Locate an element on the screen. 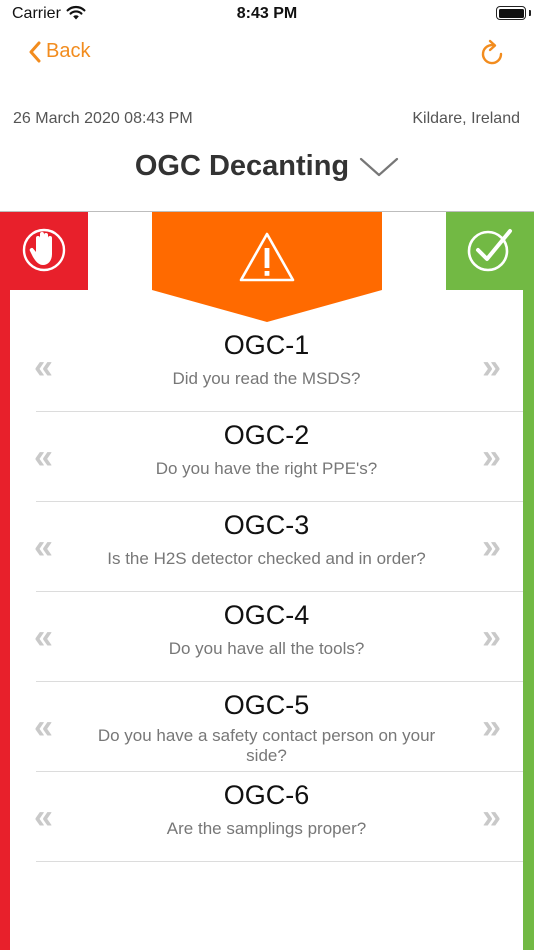 Image resolution: width=534 pixels, height=950 pixels. title-row: OGC Decanting is located at coordinates (267, 166).